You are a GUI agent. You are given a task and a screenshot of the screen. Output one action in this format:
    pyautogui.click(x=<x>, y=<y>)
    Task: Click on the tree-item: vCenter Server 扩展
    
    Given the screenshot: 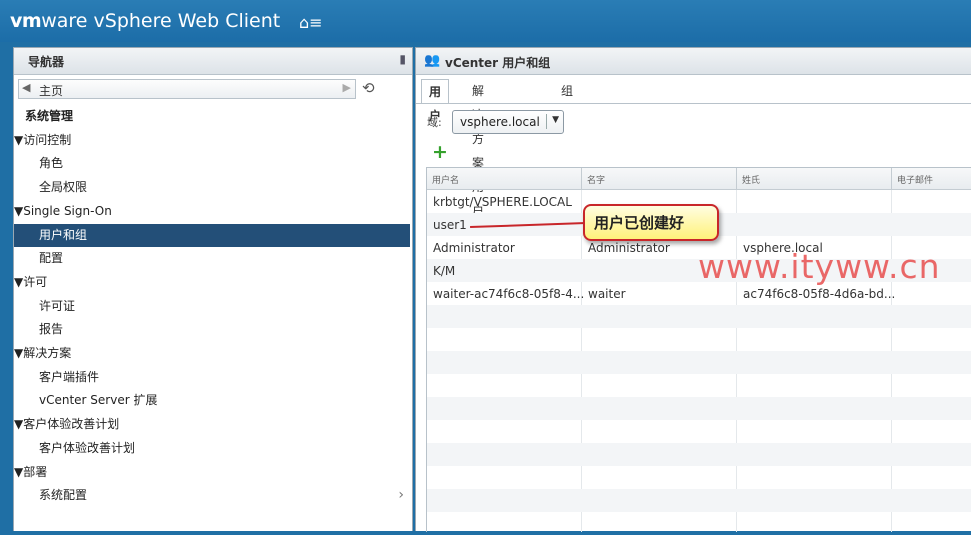 What is the action you would take?
    pyautogui.click(x=212, y=400)
    